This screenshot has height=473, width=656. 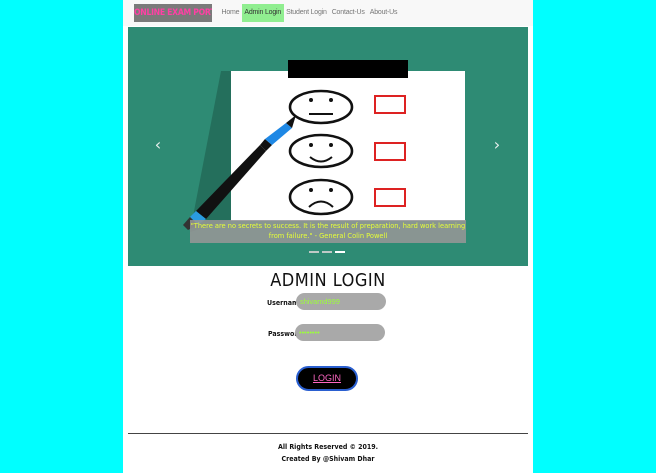 What do you see at coordinates (383, 13) in the screenshot?
I see `nav-about-us: About-Us` at bounding box center [383, 13].